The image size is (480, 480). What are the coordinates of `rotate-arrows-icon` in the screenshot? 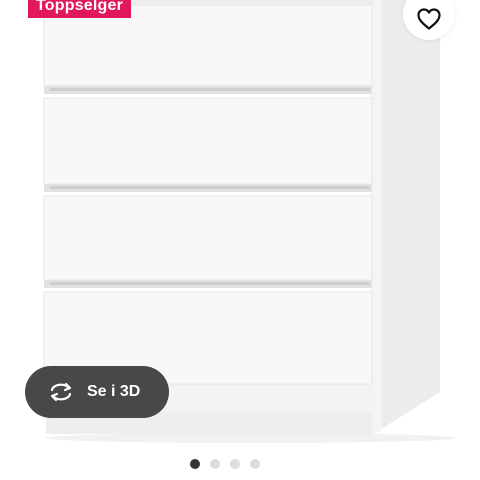 It's located at (61, 392).